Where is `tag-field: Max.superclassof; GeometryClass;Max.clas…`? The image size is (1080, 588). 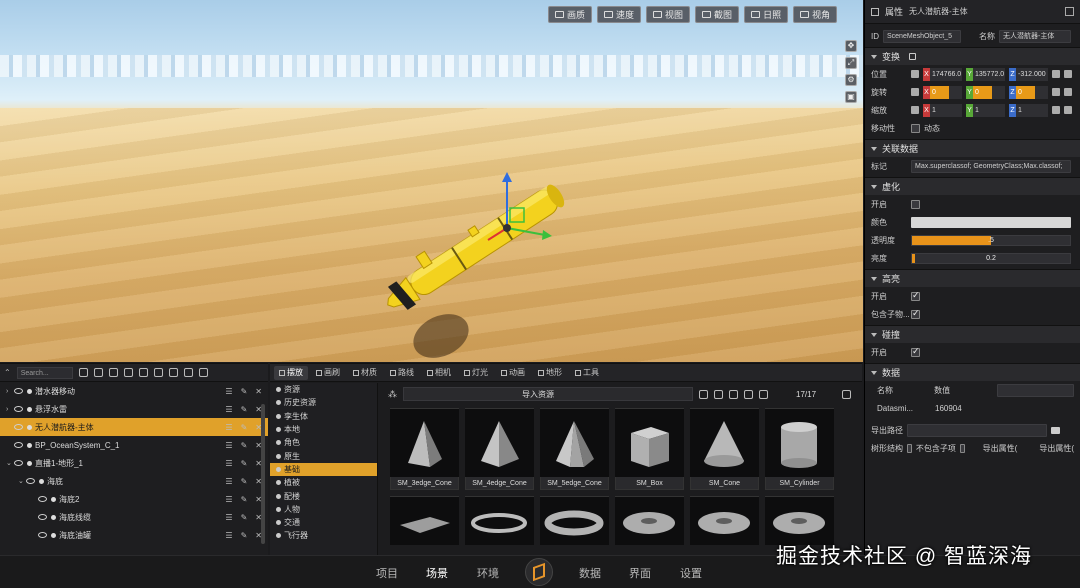
tag-field: Max.superclassof; GeometryClass;Max.clas… is located at coordinates (991, 166).